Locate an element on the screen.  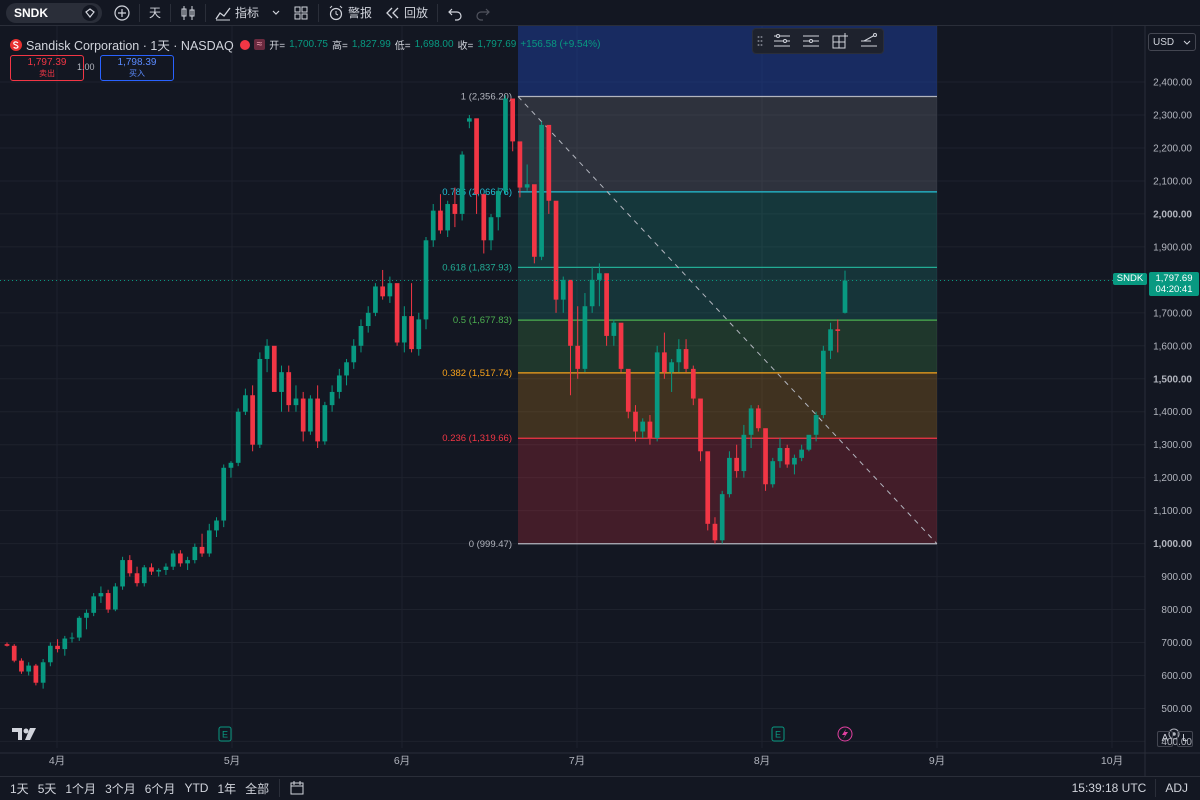
undo-button is located at coordinates (455, 13).